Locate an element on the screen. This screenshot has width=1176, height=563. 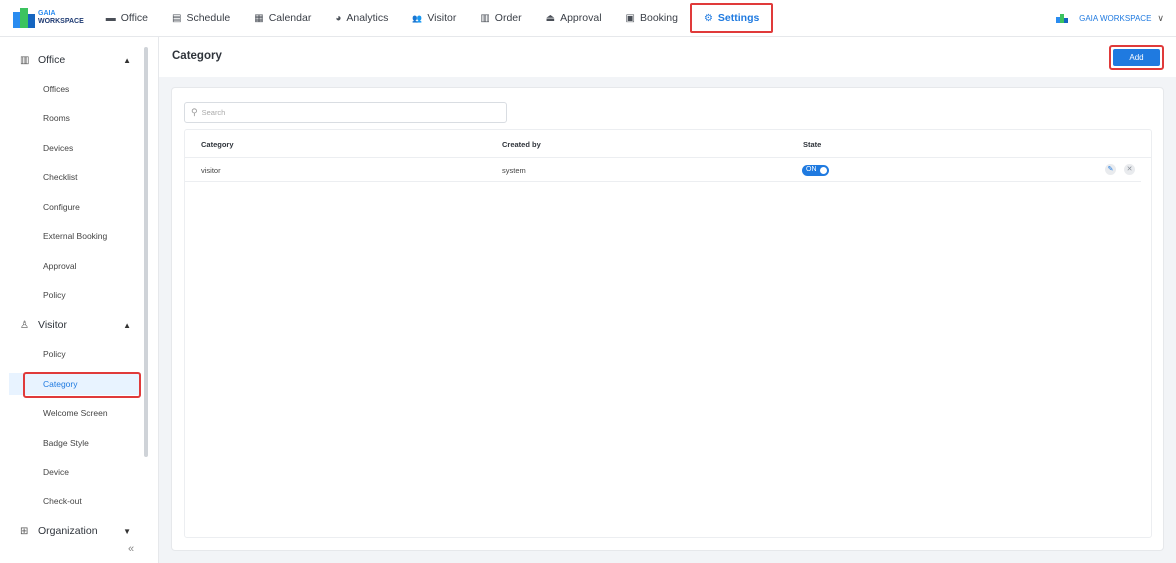
brand-line-2: WORKSPACE is located at coordinates (61, 21).